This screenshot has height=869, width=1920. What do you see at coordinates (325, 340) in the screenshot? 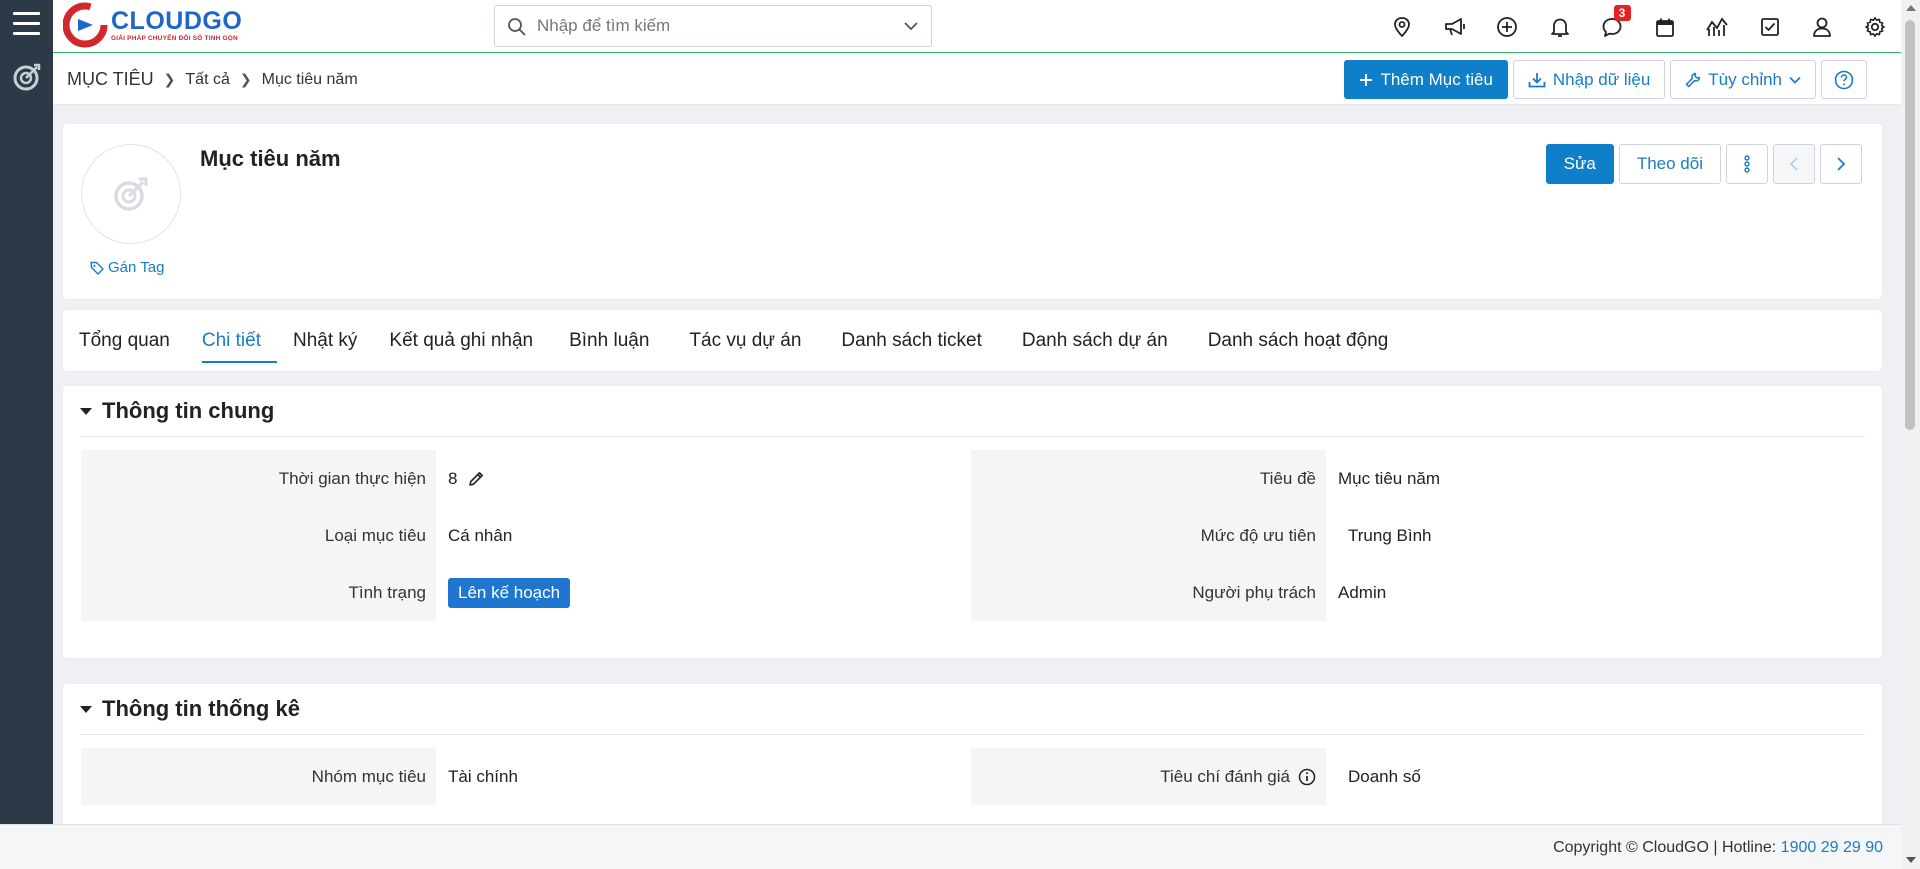
I see `tab-item: Nhật ký` at bounding box center [325, 340].